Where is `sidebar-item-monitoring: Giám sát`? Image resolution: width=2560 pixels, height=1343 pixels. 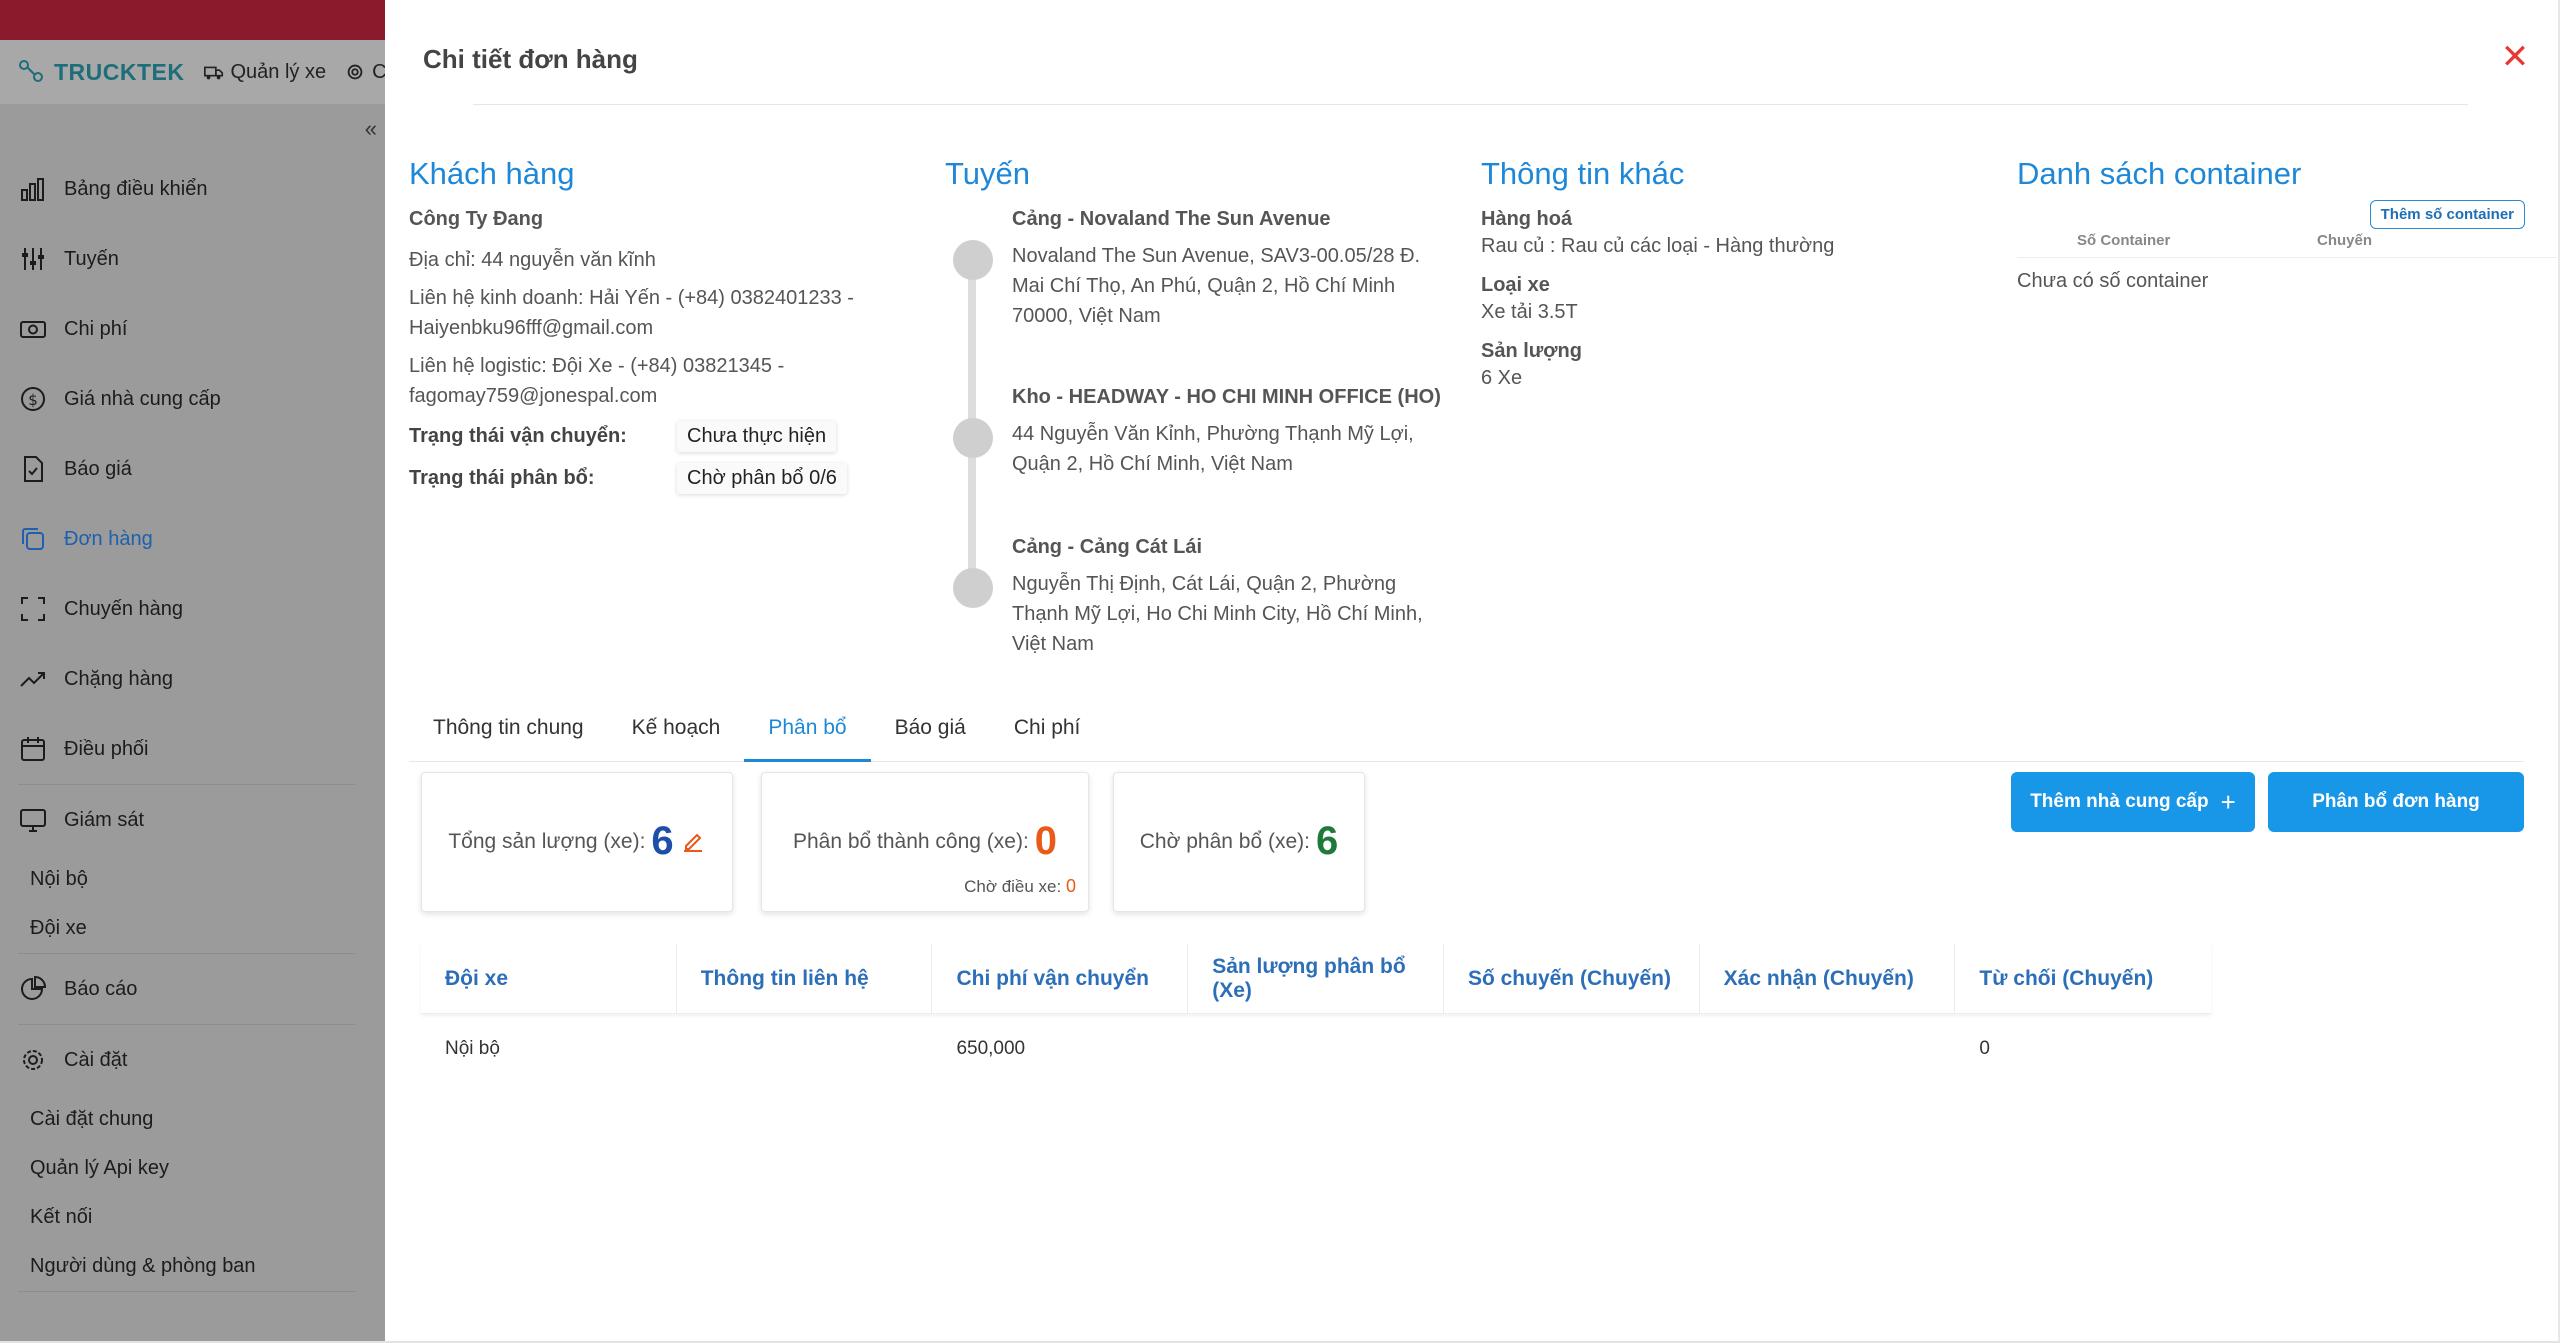 sidebar-item-monitoring: Giám sát is located at coordinates (177, 820).